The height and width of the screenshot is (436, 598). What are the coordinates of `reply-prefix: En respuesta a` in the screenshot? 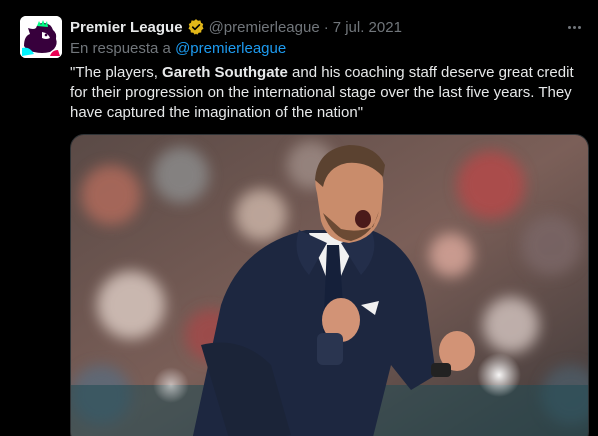 It's located at (120, 48).